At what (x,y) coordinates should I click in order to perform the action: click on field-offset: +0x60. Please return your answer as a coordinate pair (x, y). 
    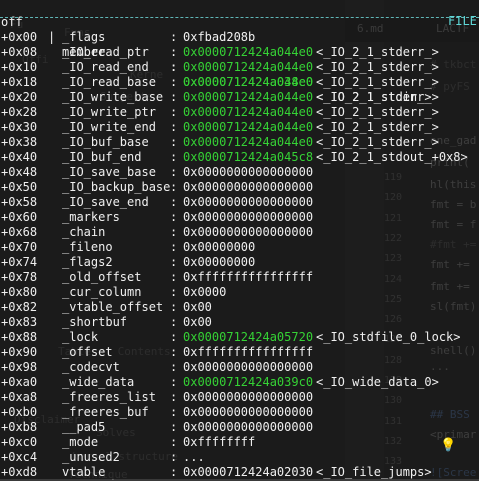
    Looking at the image, I should click on (19, 217).